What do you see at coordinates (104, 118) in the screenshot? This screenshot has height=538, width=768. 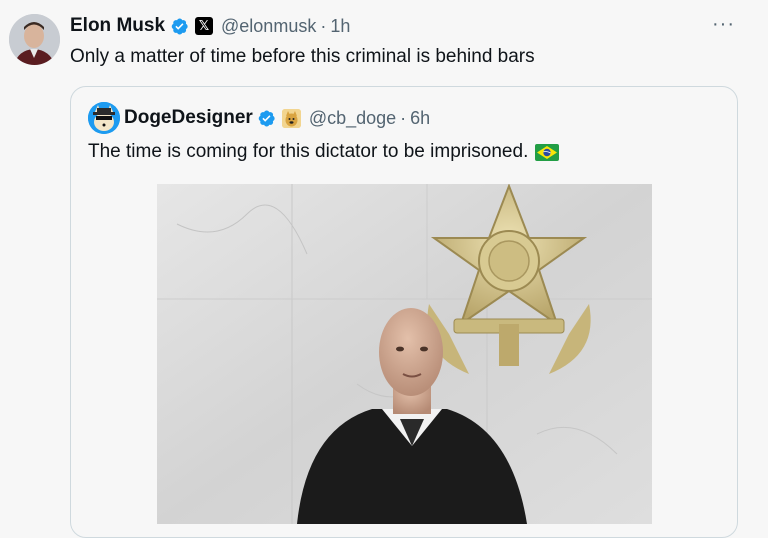 I see `quoted-author-avatar` at bounding box center [104, 118].